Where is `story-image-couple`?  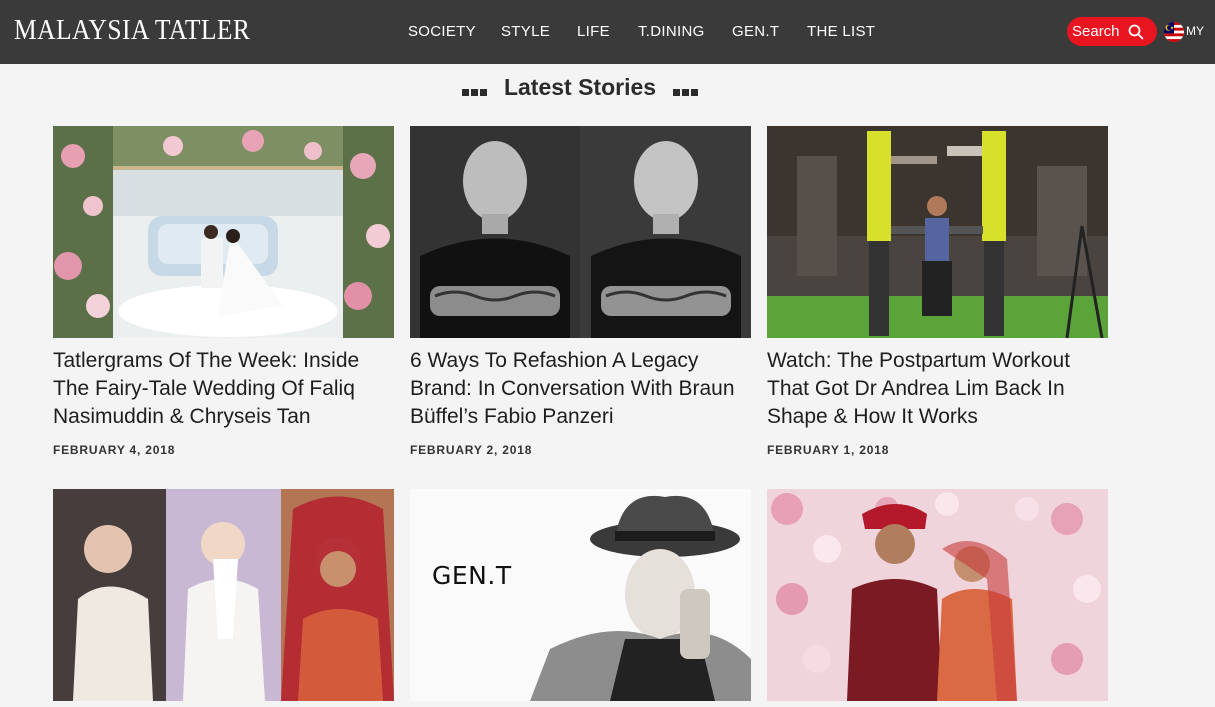 story-image-couple is located at coordinates (937, 595).